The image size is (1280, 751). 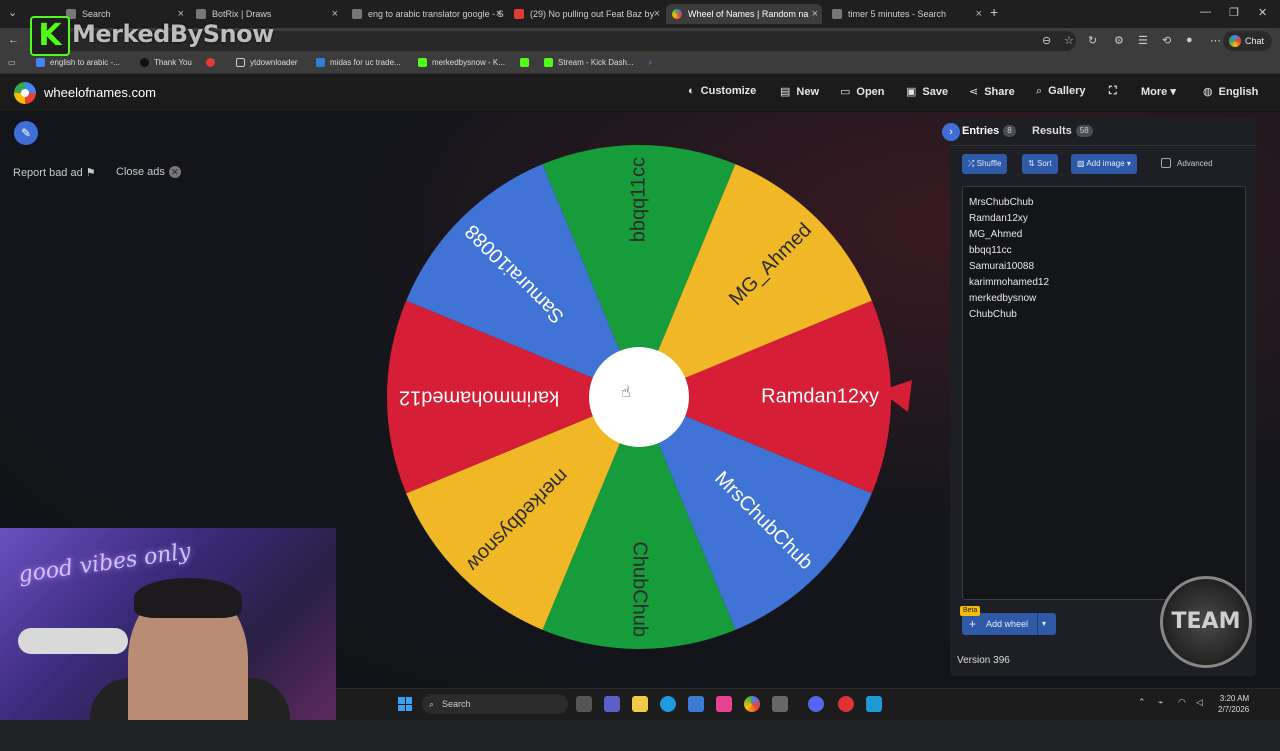 I want to click on settings-icon, so click(x=780, y=704).